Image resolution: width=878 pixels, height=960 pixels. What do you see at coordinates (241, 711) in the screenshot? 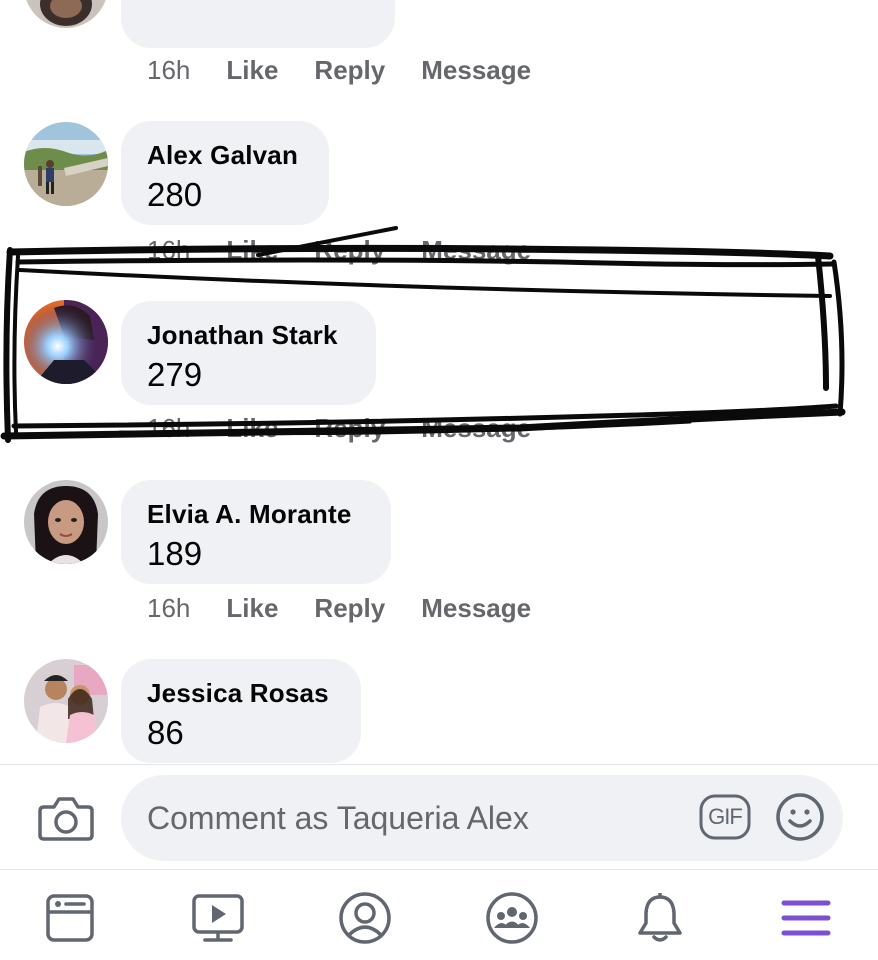
I see `comment-bubble: Jessica Rosas 86` at bounding box center [241, 711].